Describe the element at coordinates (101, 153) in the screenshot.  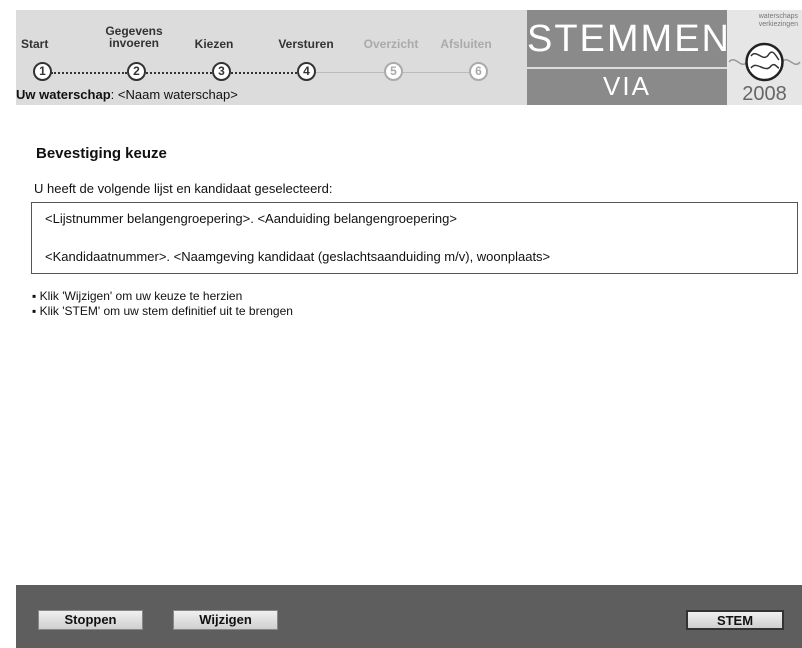
I see `page-title: Bevestiging keuze` at that location.